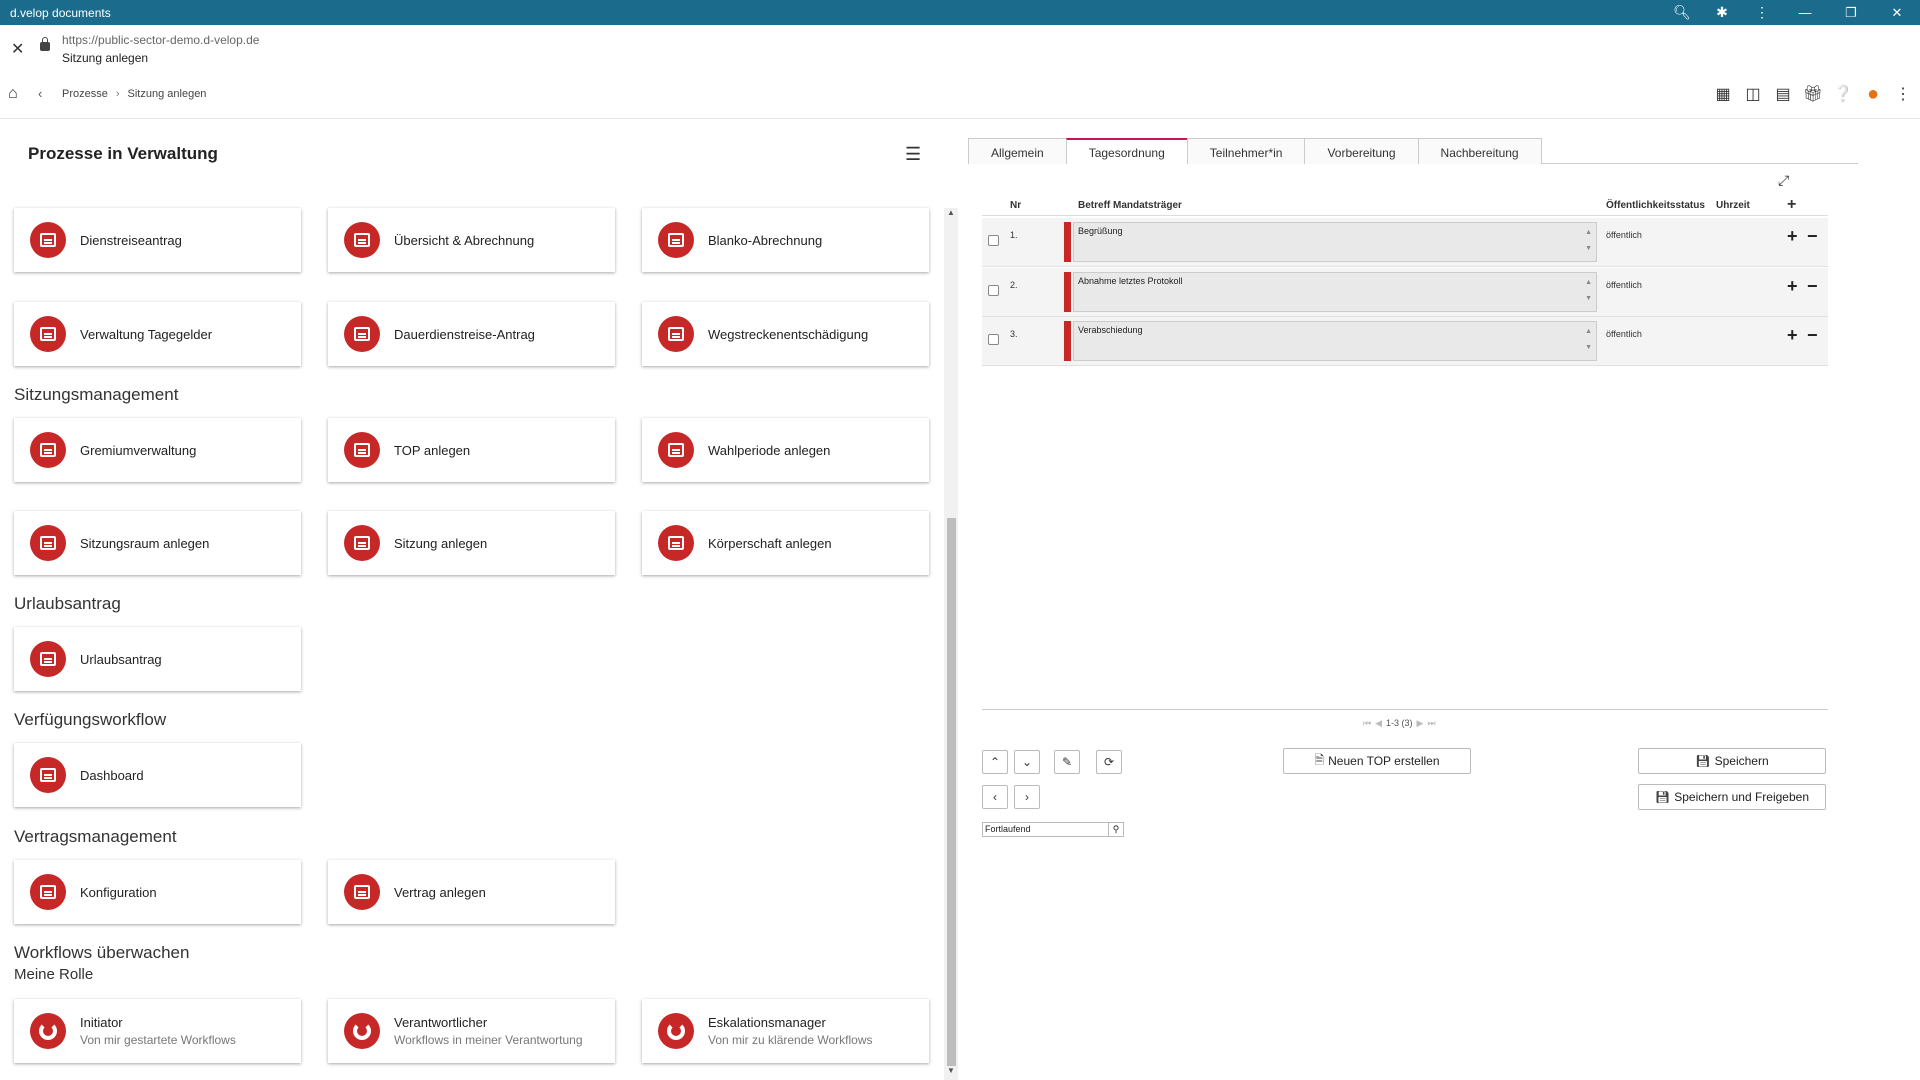 The height and width of the screenshot is (1080, 1920). What do you see at coordinates (995, 762) in the screenshot?
I see `move-up-button: ⌃` at bounding box center [995, 762].